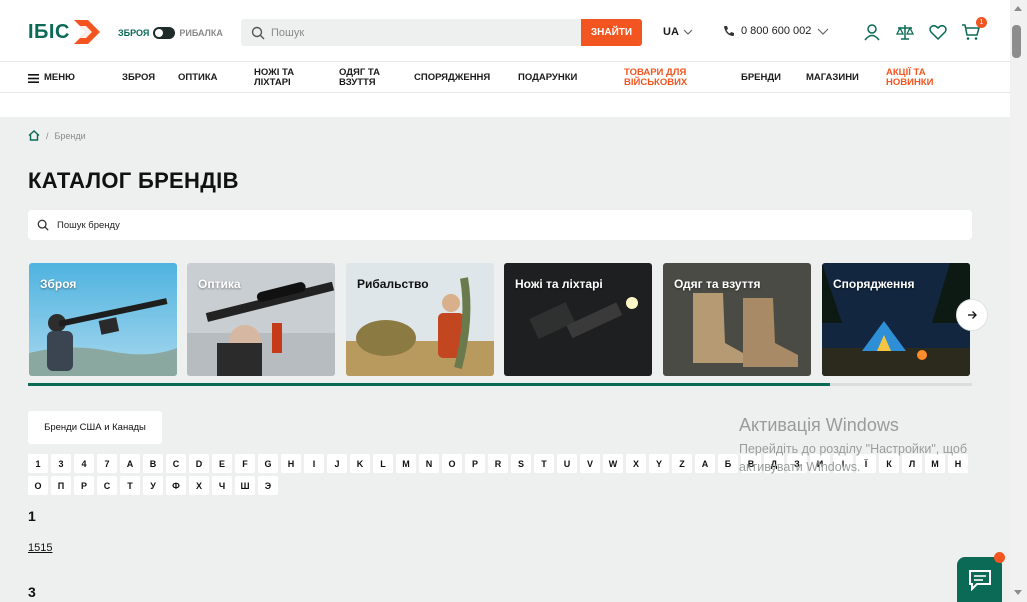 The width and height of the screenshot is (1027, 602). Describe the element at coordinates (452, 463) in the screenshot. I see `alphabet-letter-button: O` at that location.